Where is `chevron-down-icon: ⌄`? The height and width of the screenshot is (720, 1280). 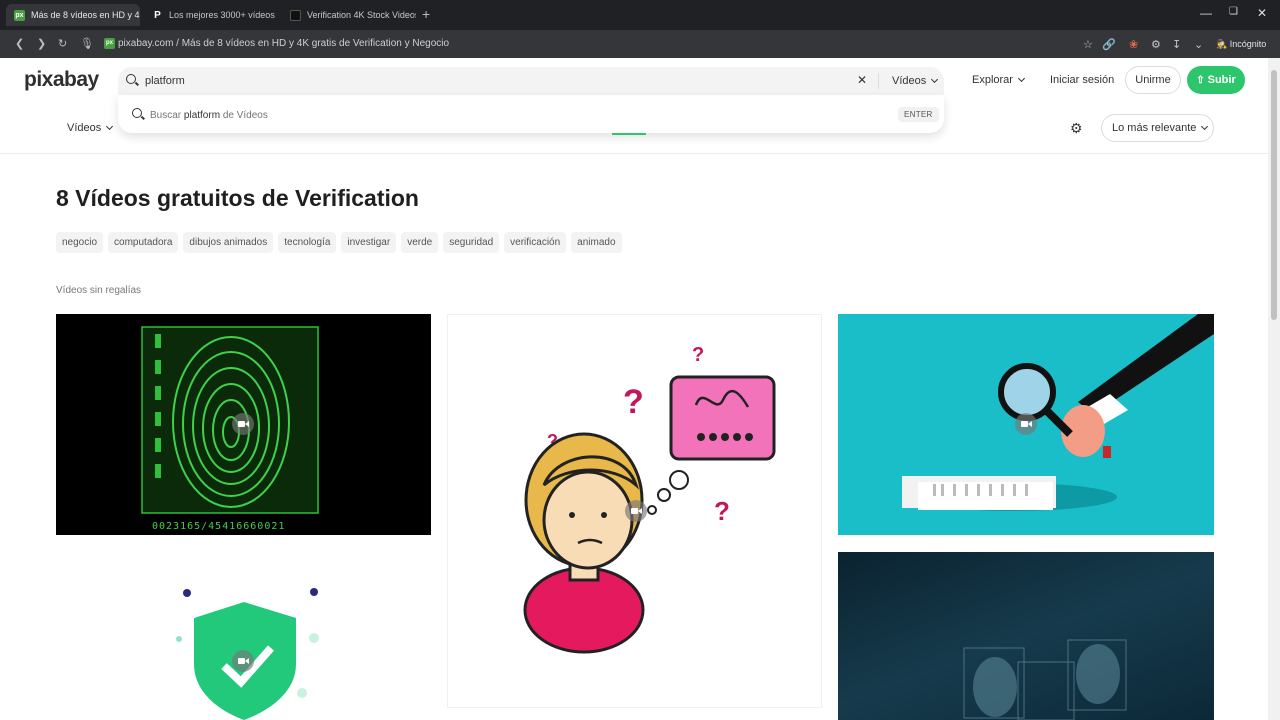
chevron-down-icon: ⌄ is located at coordinates (1198, 44).